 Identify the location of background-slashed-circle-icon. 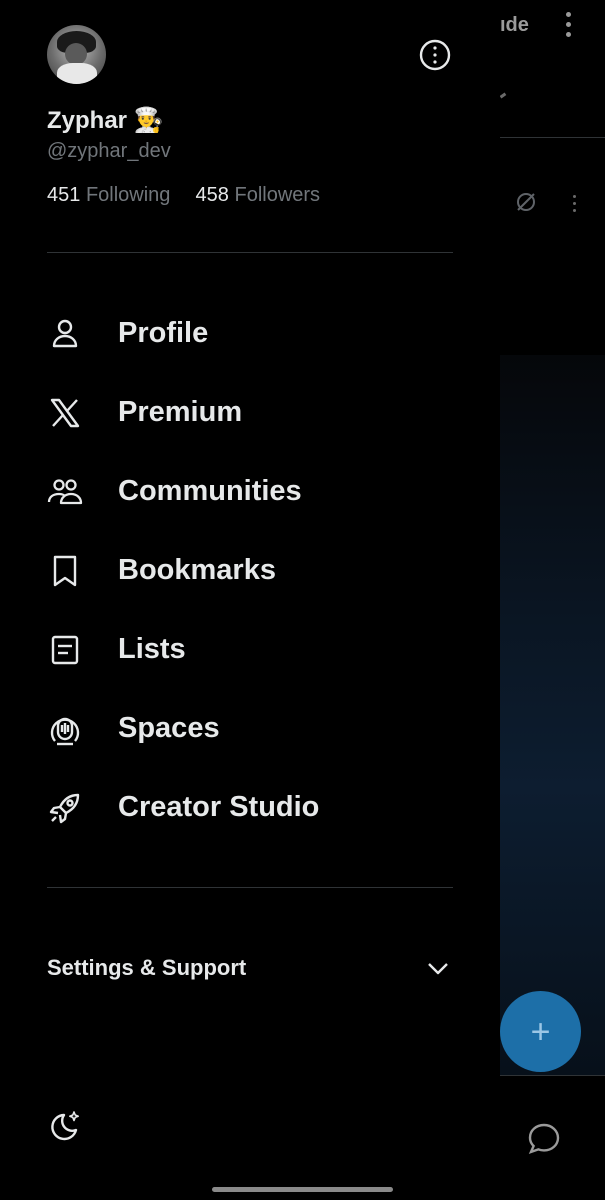
(526, 202).